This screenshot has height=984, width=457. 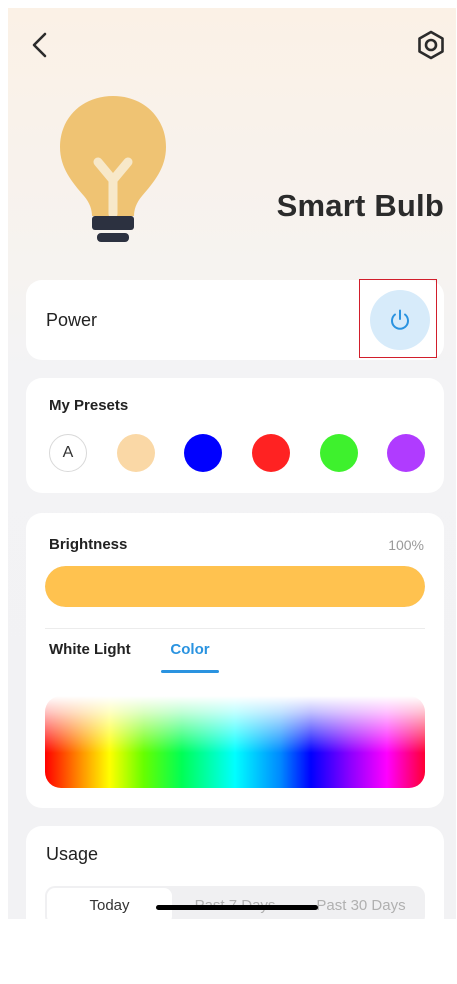 I want to click on brightness-slider-fill, so click(x=235, y=586).